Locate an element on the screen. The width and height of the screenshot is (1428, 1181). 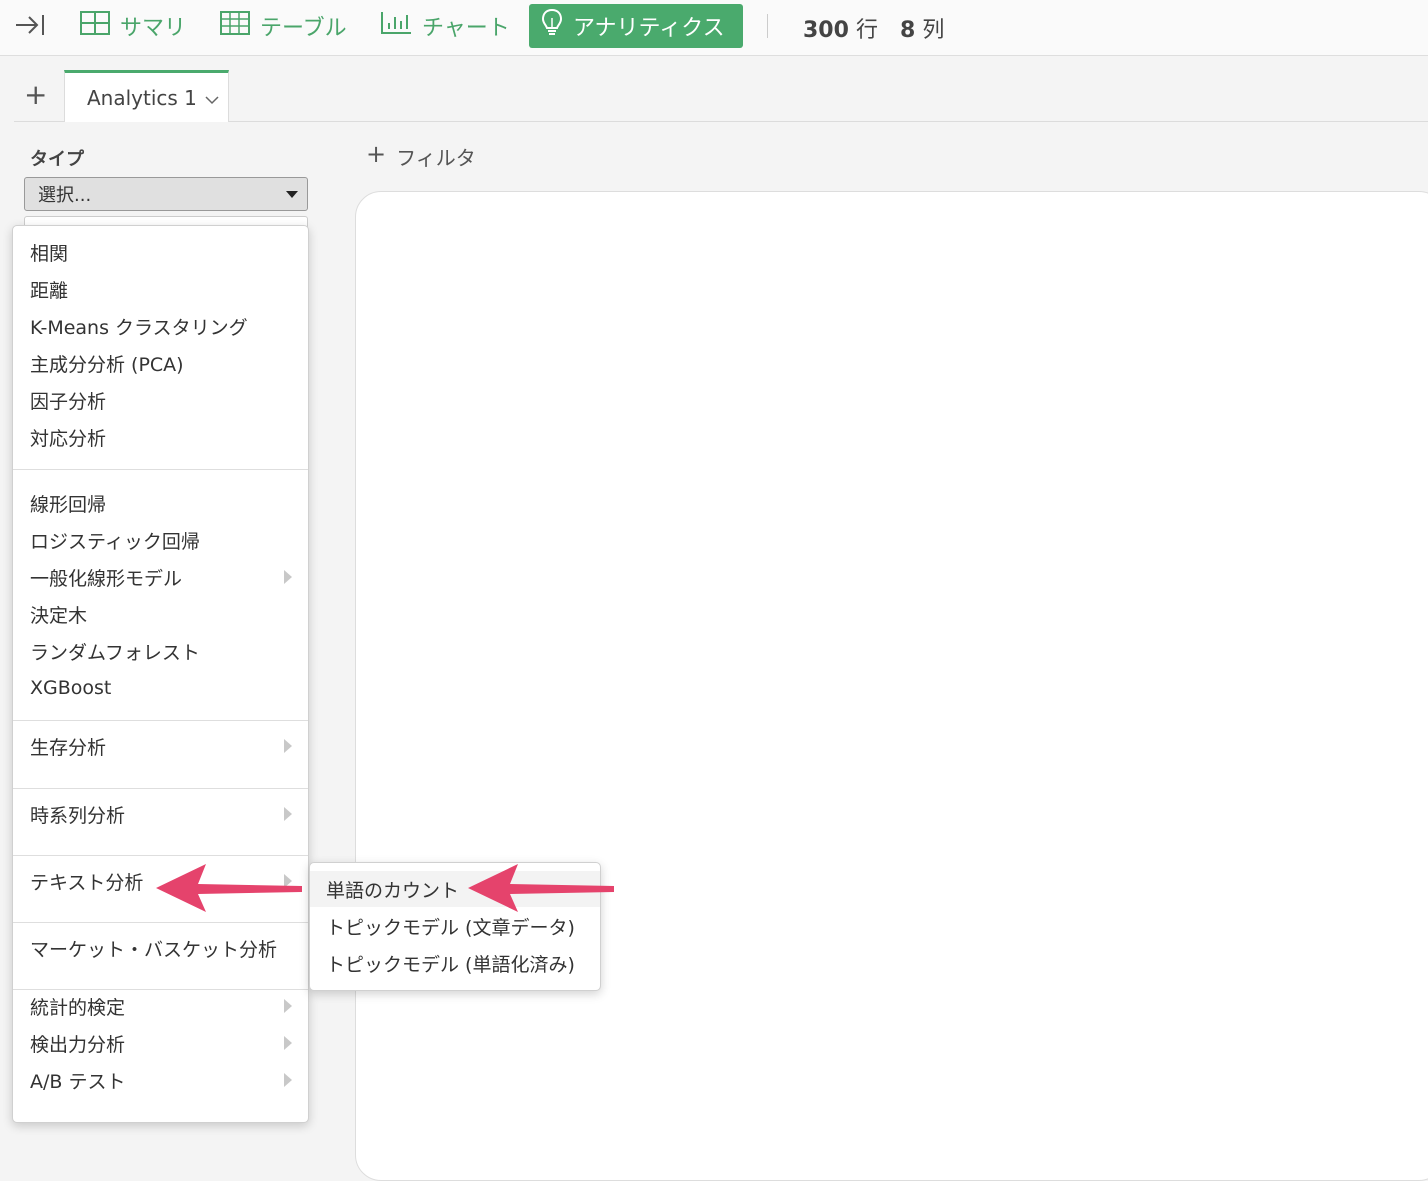
text-analysis-submenu: 単語のカウントトピックモデル (文章データ) トピックモデル (単語化済み) is located at coordinates (455, 926).